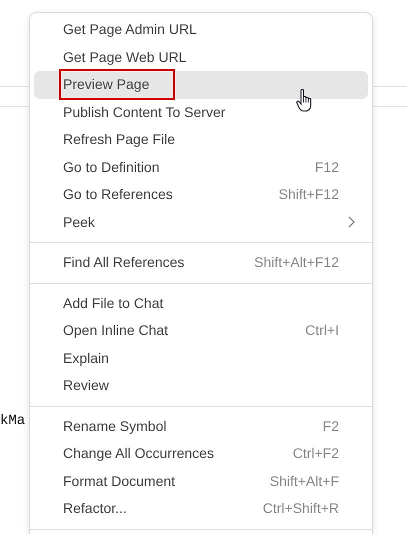 This screenshot has height=534, width=407. What do you see at coordinates (201, 222) in the screenshot?
I see `menu-item: Peek` at bounding box center [201, 222].